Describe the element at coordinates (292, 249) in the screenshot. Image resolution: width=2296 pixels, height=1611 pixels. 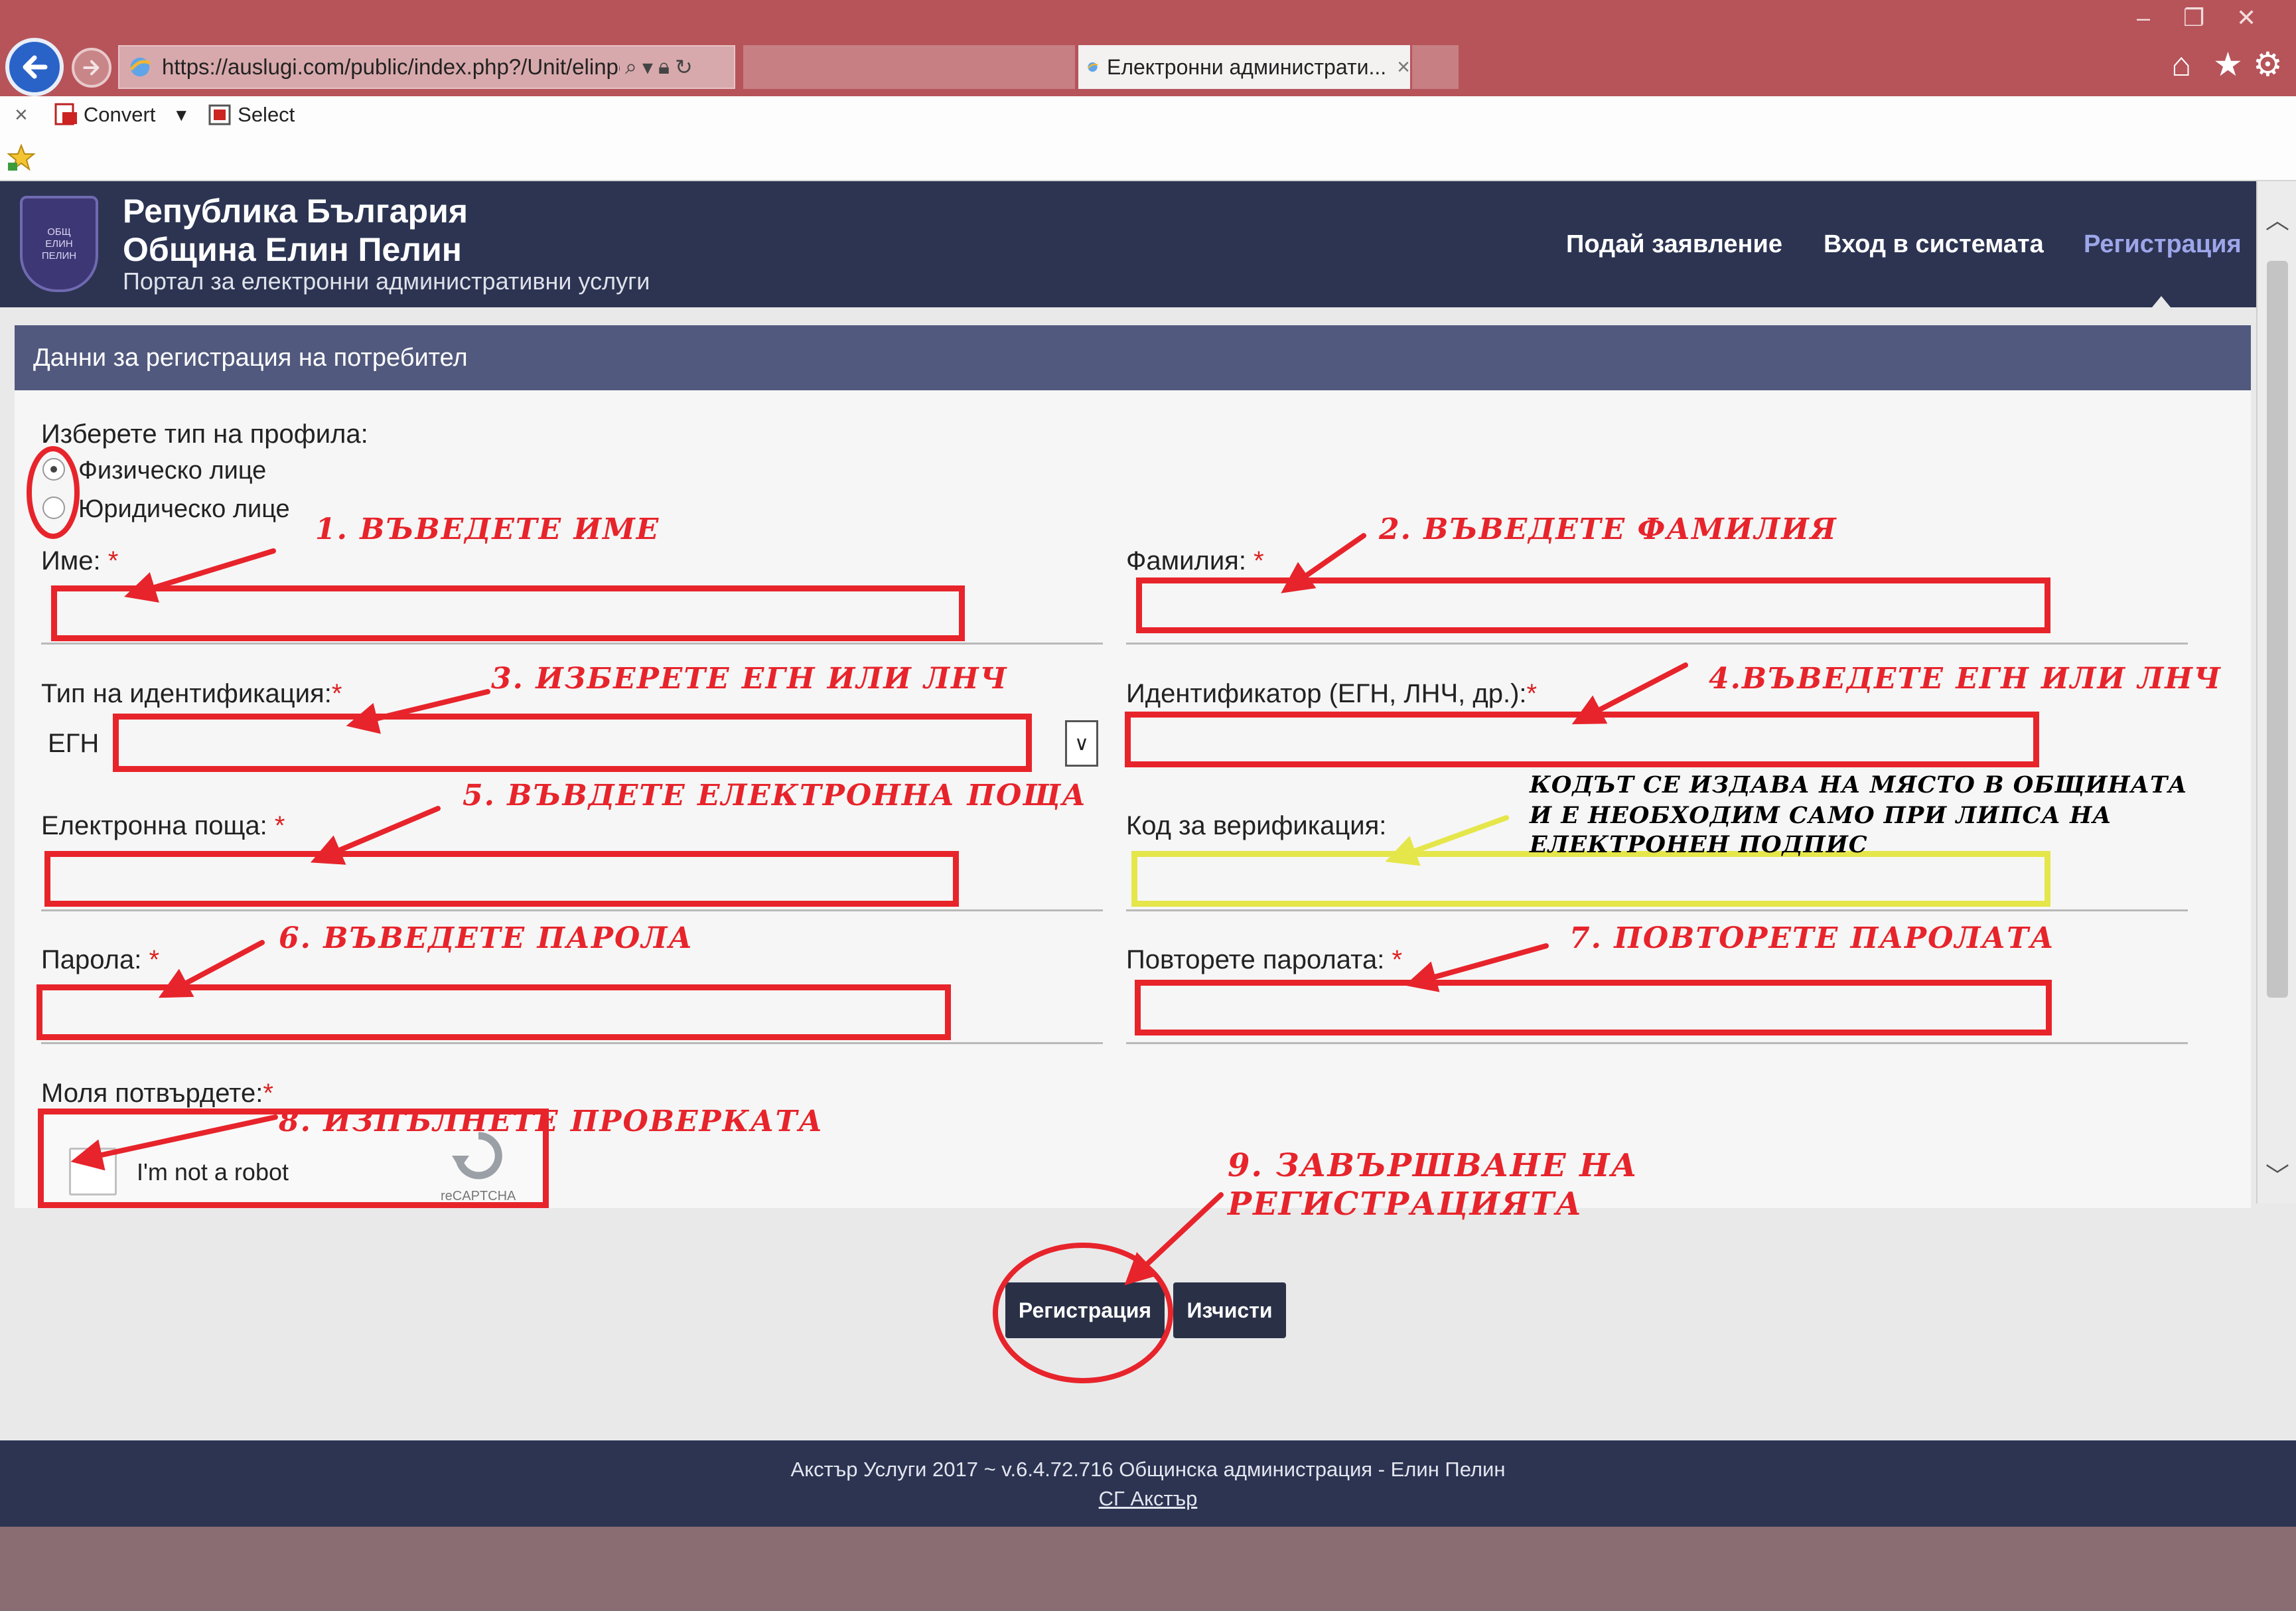
I see `header-title-municipality: Община Елин Пелин` at that location.